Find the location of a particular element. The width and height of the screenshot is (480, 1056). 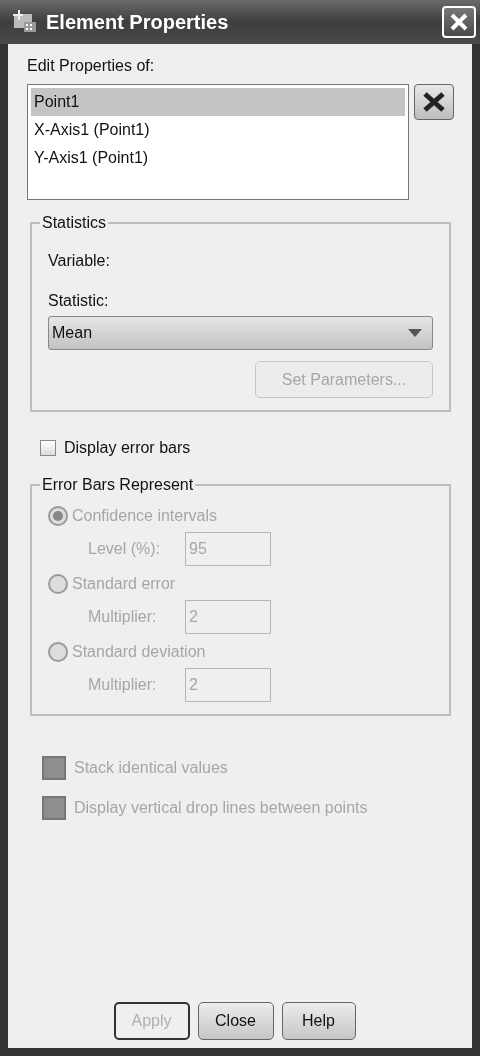

field-label: Level (%): is located at coordinates (125, 549).